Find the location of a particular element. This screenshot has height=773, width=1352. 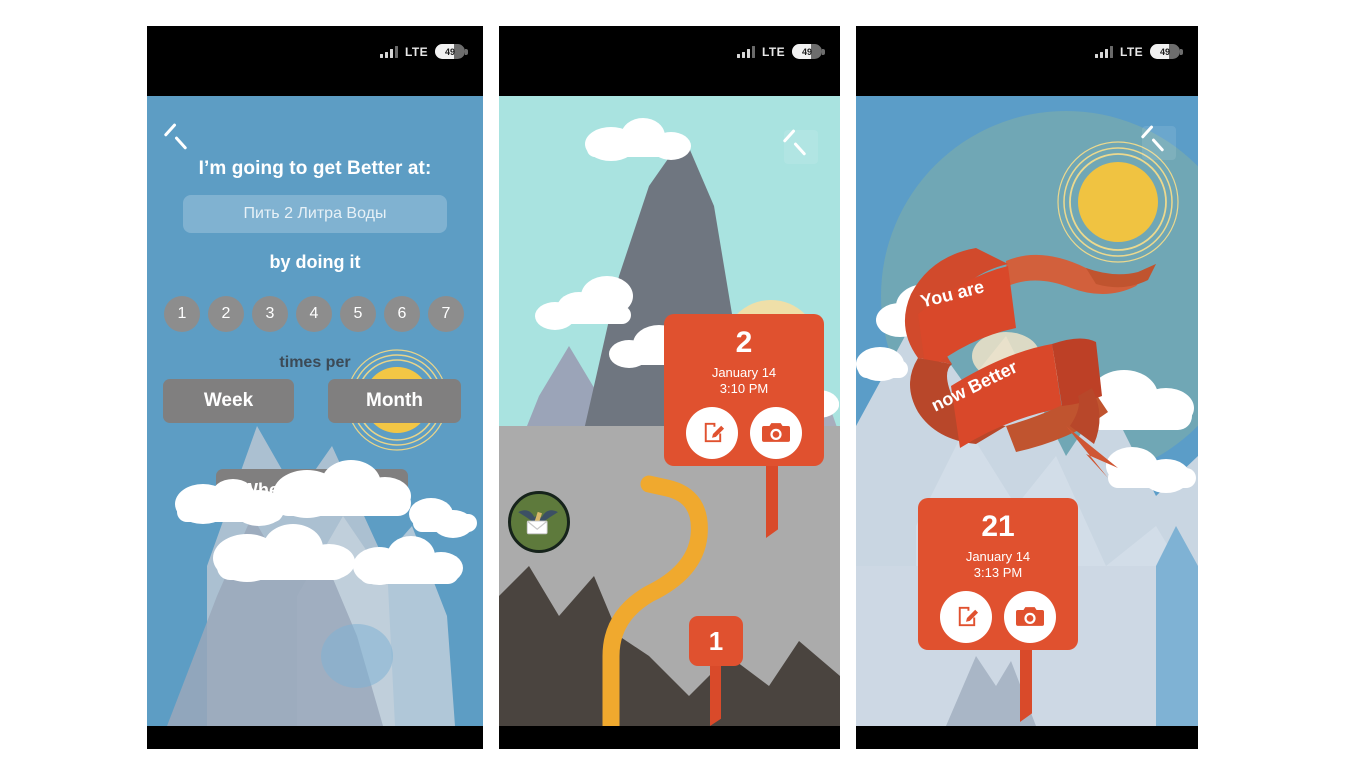

bird-mail-badge-icon is located at coordinates (539, 522).